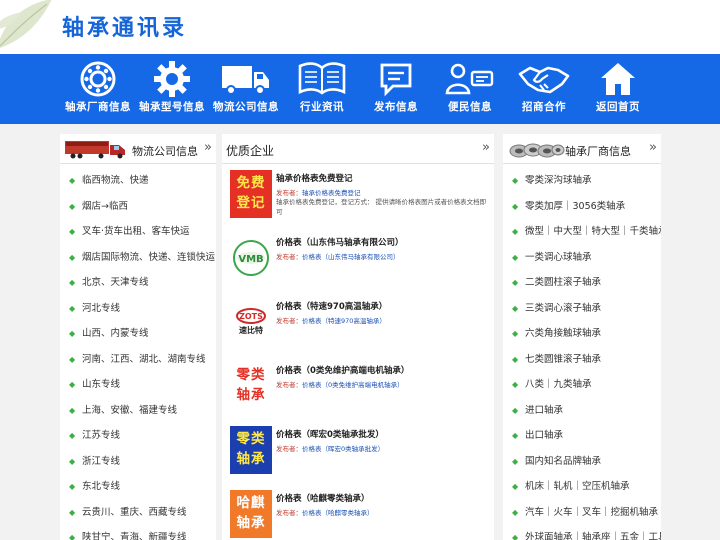 This screenshot has height=540, width=720. I want to click on nav-item-bearing-makers: 轴承厂商信息, so click(98, 89).